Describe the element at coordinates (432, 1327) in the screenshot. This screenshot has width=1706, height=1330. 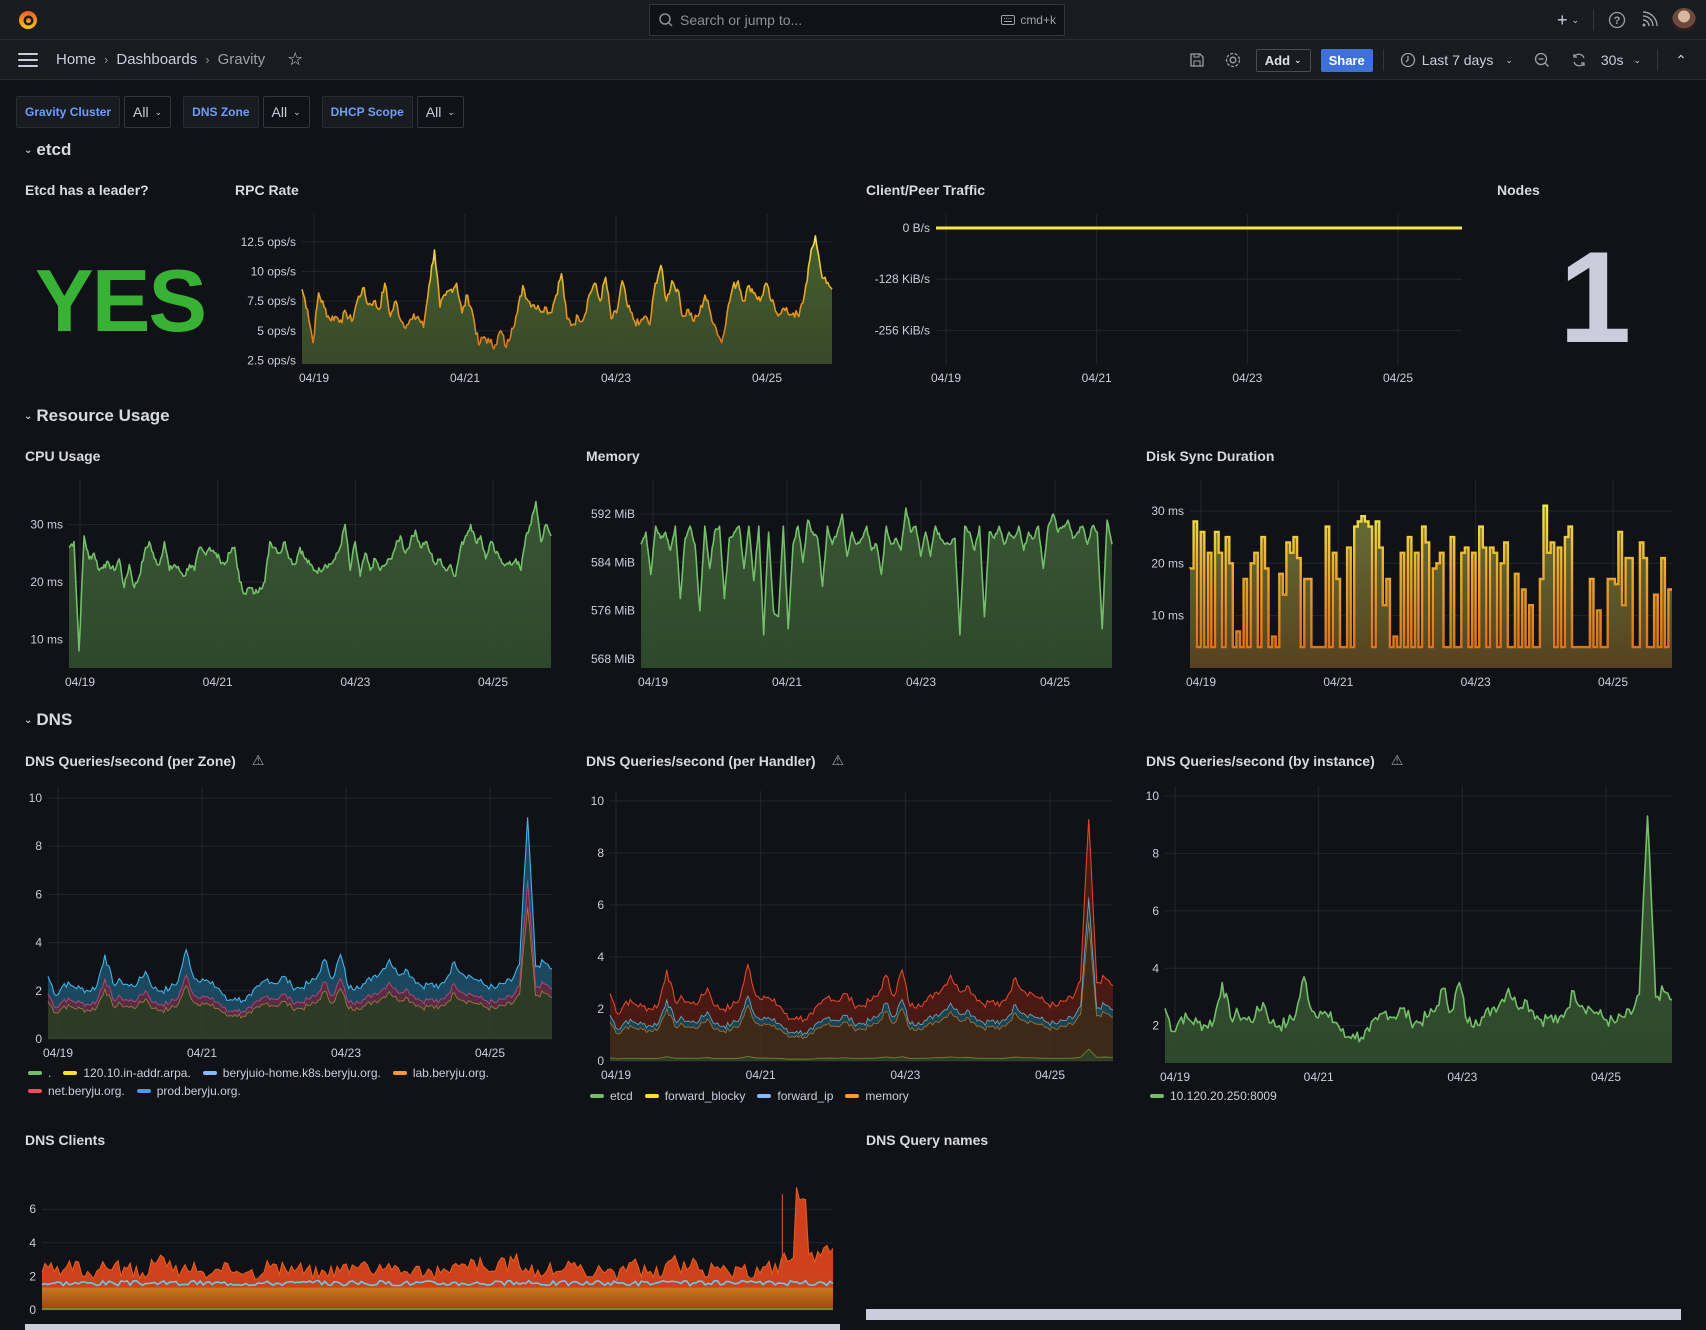
I see `dns-clients-legend-overflow` at that location.